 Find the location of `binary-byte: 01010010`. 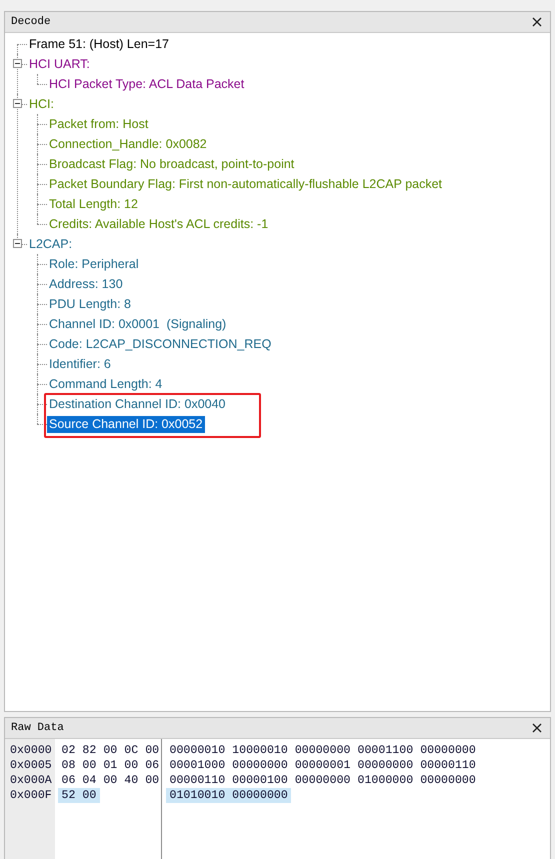

binary-byte: 01010010 is located at coordinates (197, 795).